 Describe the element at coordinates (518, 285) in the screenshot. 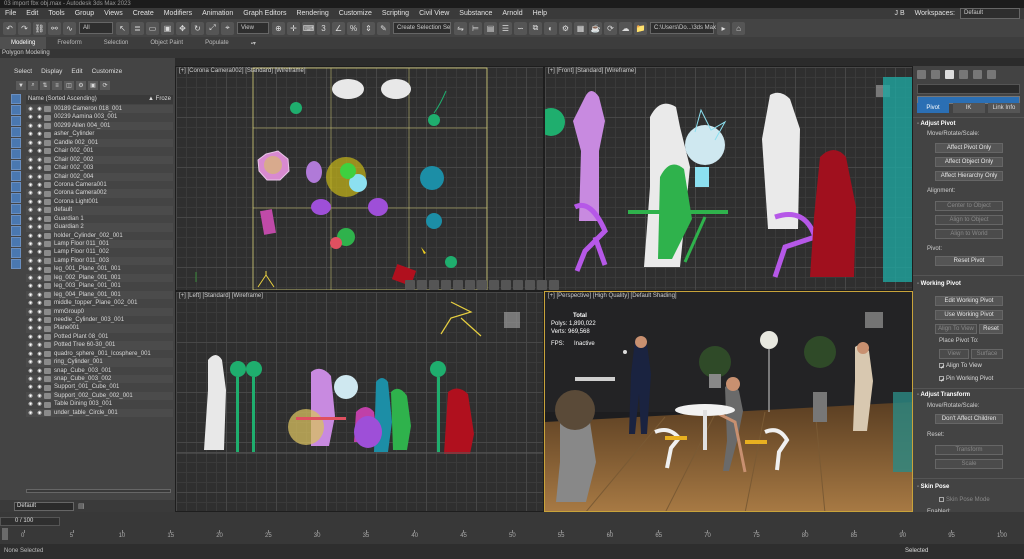

I see `mini-tool-10-icon` at that location.